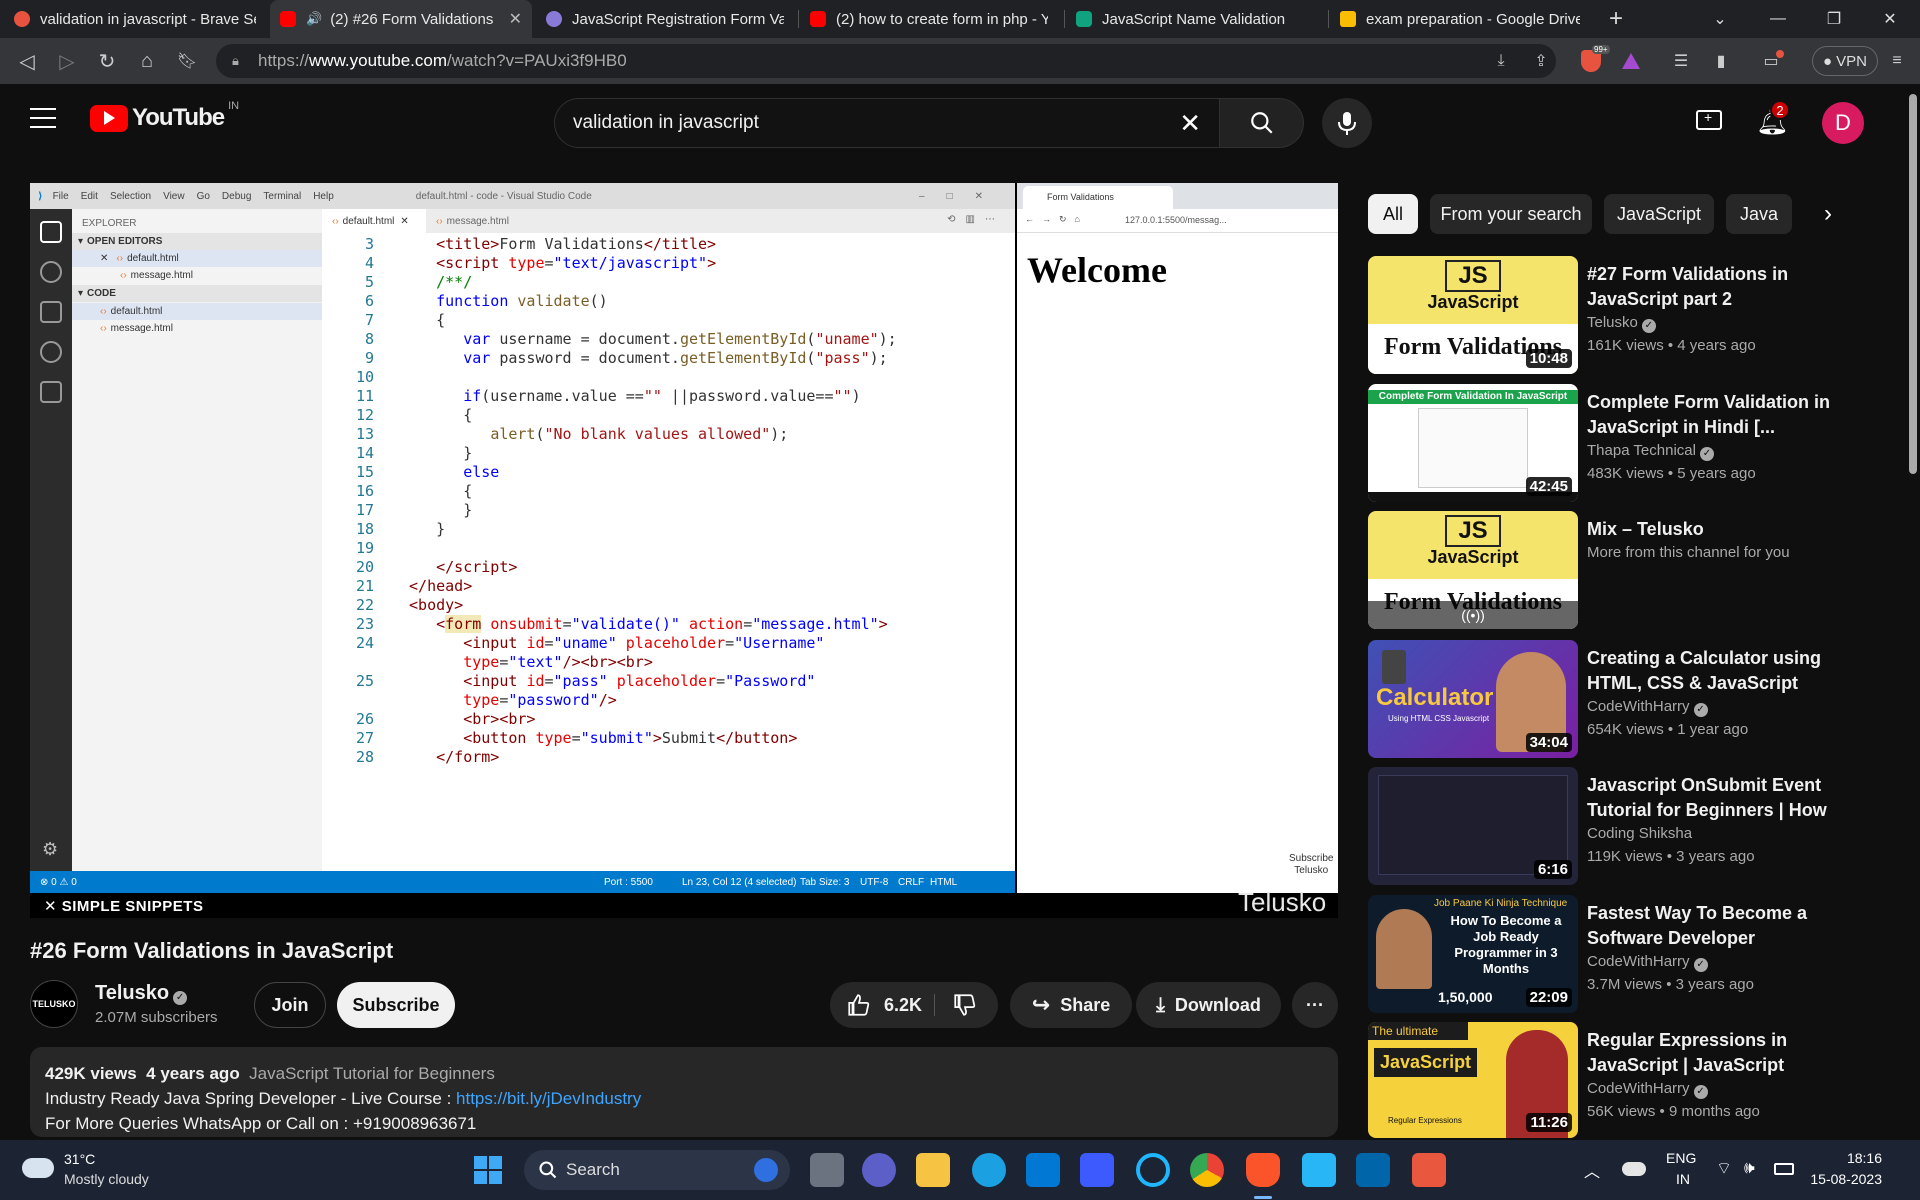 The image size is (1920, 1200). I want to click on video-brand-strip: ✕ SIMPLE SNIPPETS Telusko, so click(684, 902).